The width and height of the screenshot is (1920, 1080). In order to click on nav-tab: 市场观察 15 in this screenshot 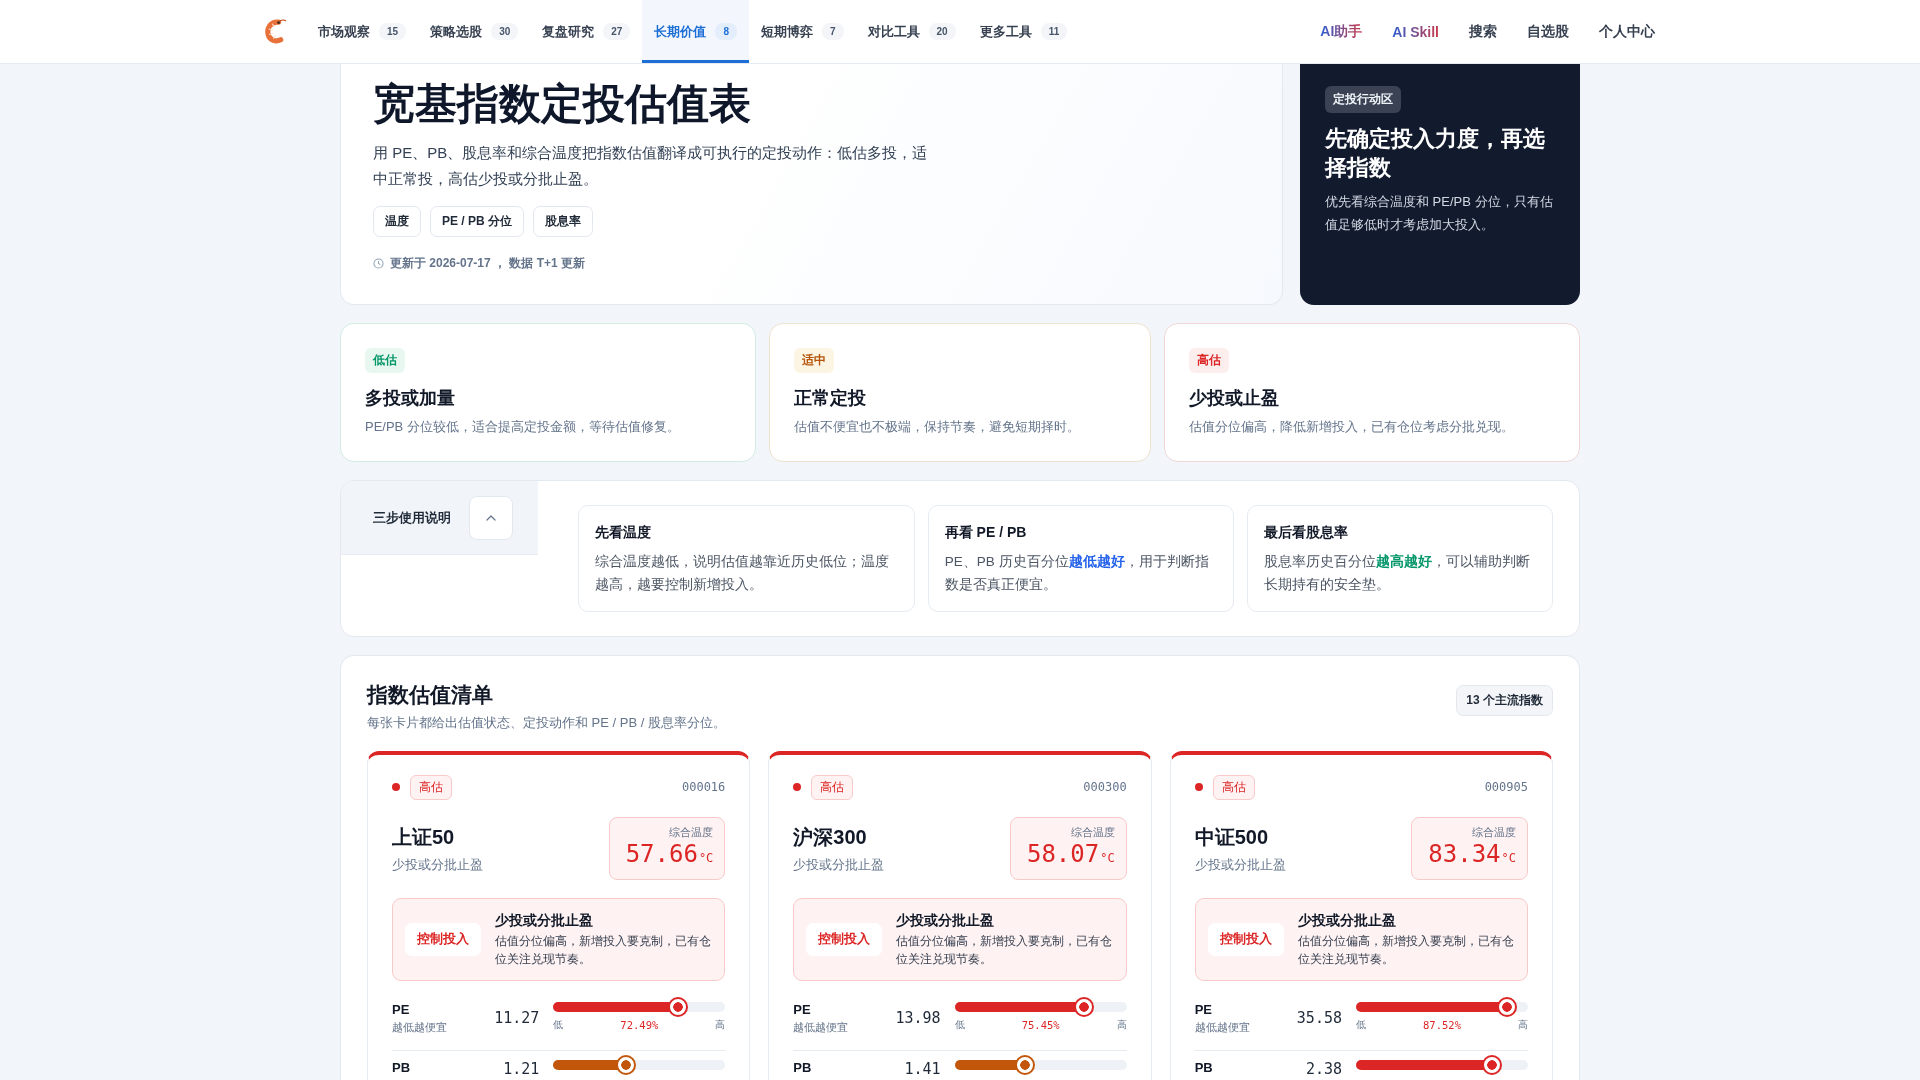, I will do `click(362, 31)`.